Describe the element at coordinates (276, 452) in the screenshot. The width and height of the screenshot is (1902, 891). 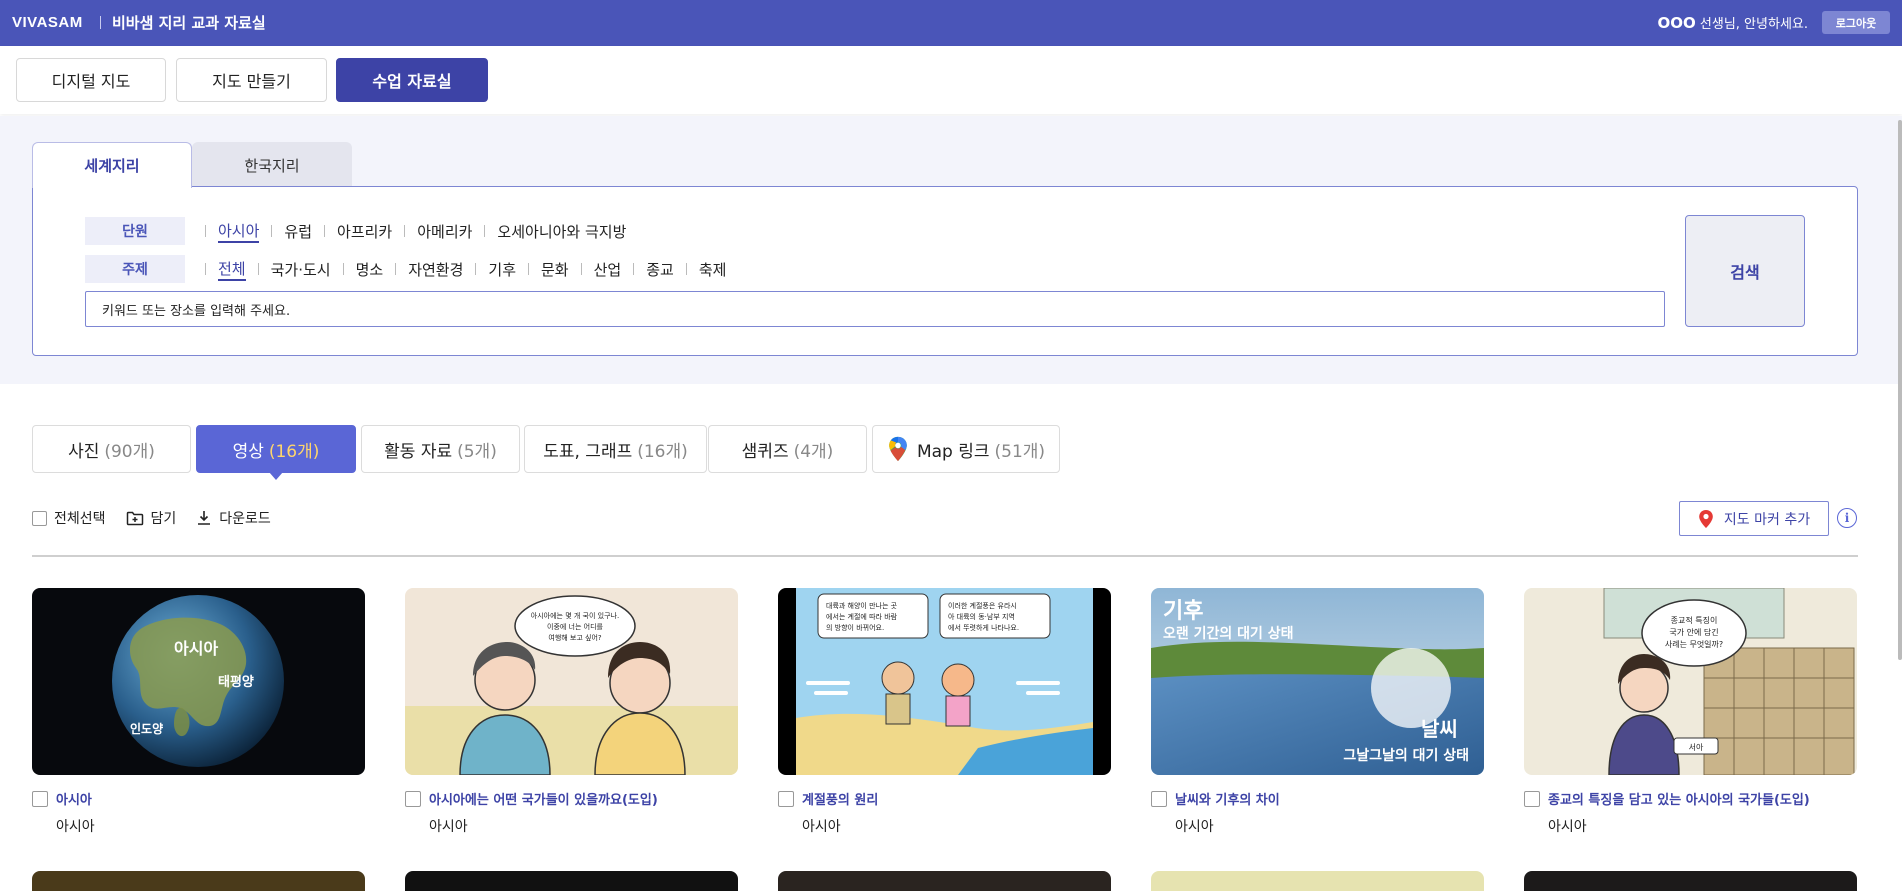
I see `tab-videos: 영상 (16개)` at that location.